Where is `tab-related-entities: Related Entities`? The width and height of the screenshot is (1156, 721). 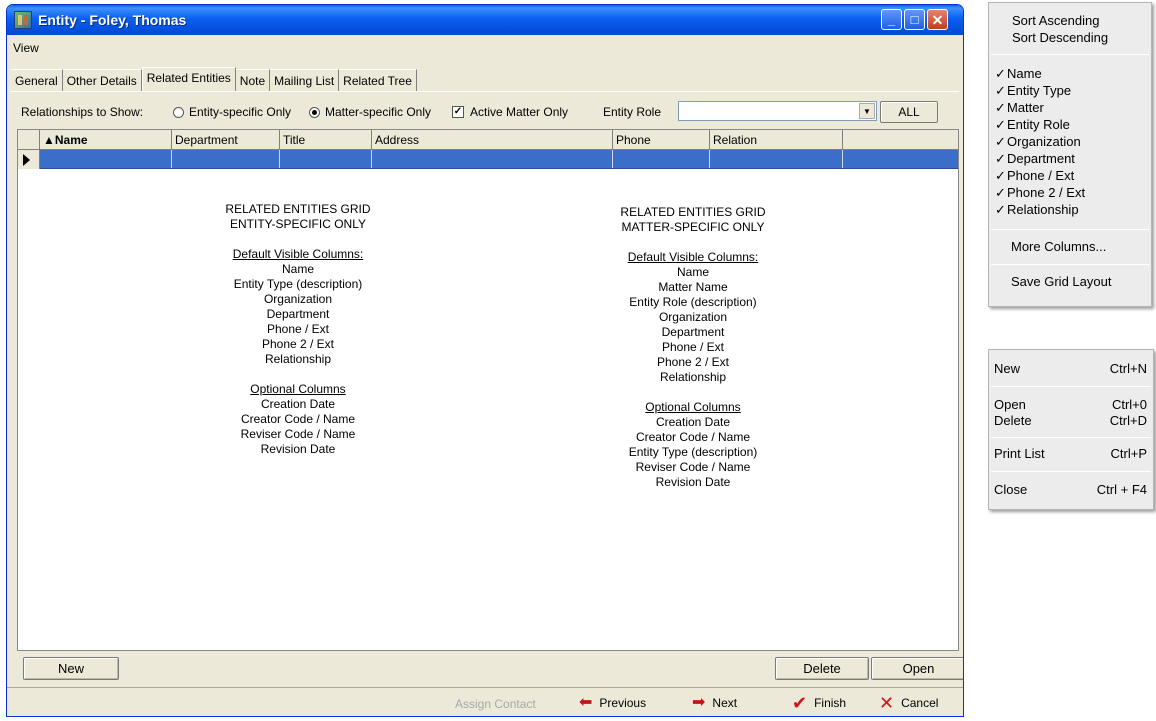
tab-related-entities: Related Entities is located at coordinates (188, 79).